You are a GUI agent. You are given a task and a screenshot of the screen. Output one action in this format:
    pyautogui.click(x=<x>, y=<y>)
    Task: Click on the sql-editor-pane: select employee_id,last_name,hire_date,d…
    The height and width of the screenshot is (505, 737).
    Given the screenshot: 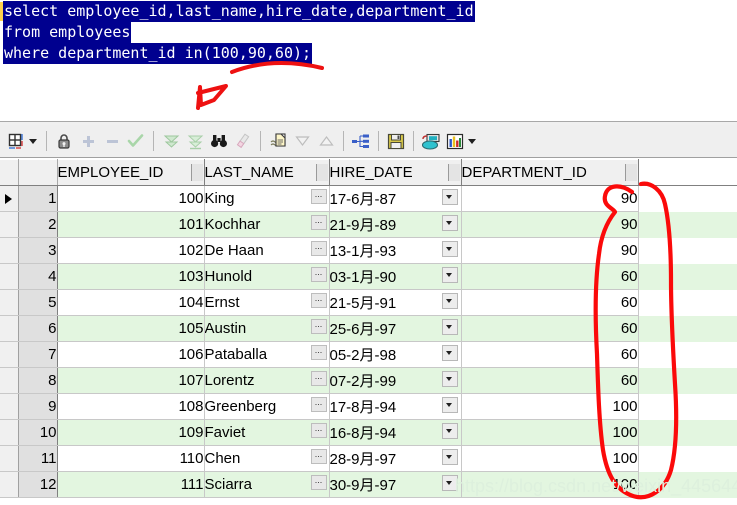 What is the action you would take?
    pyautogui.click(x=368, y=35)
    